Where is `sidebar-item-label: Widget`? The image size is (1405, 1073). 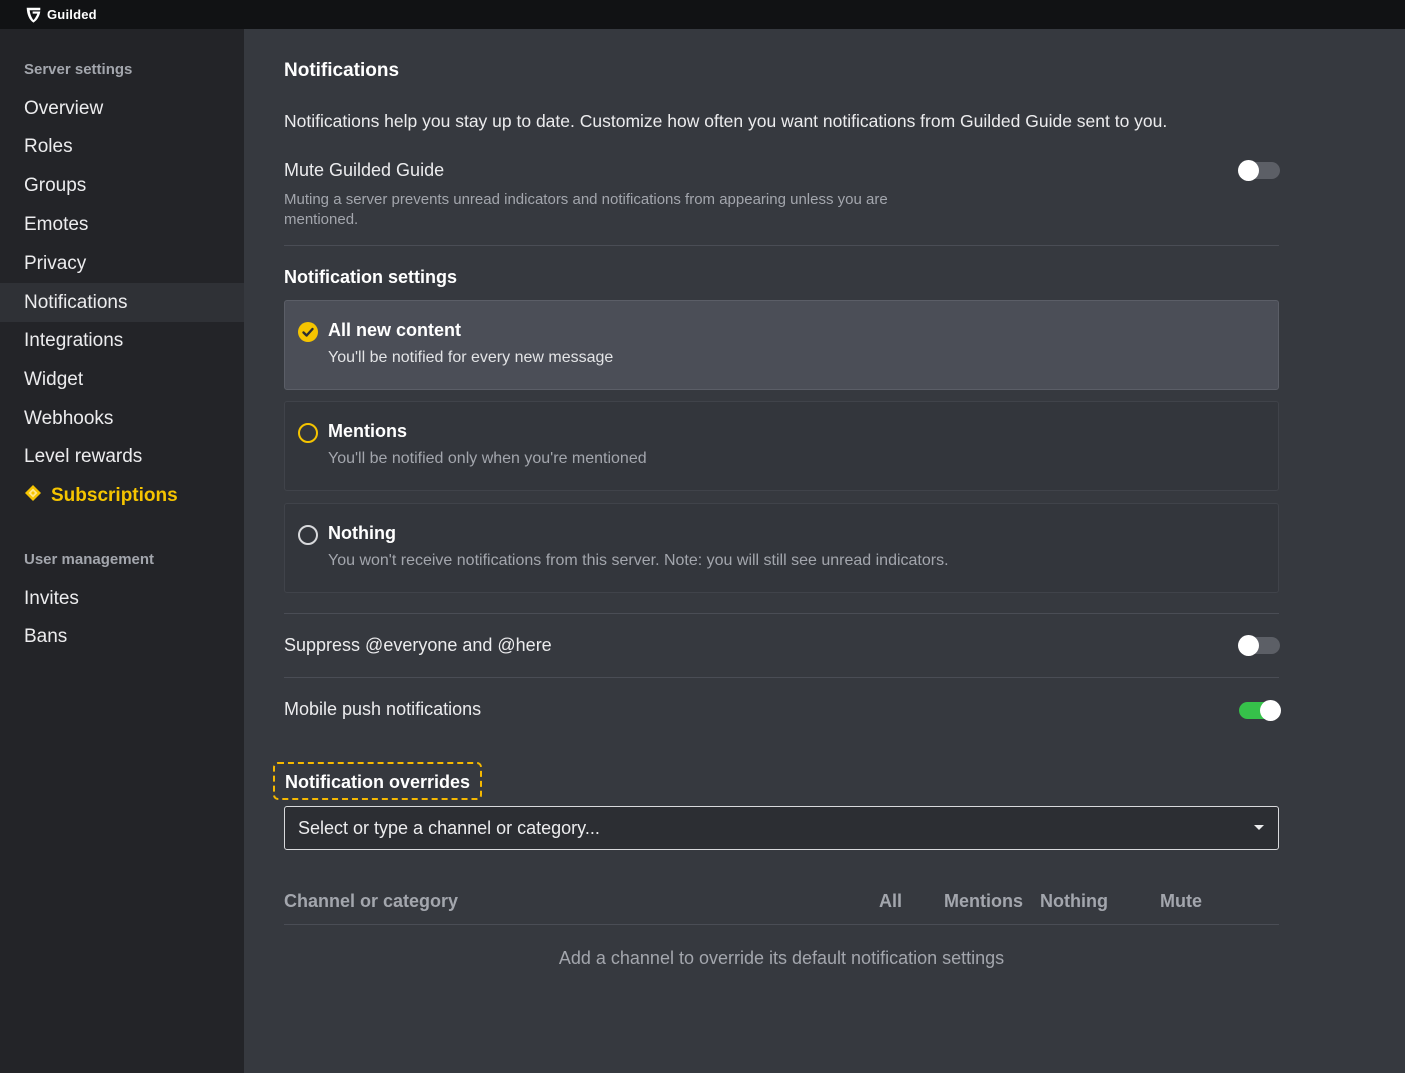
sidebar-item-label: Widget is located at coordinates (54, 379).